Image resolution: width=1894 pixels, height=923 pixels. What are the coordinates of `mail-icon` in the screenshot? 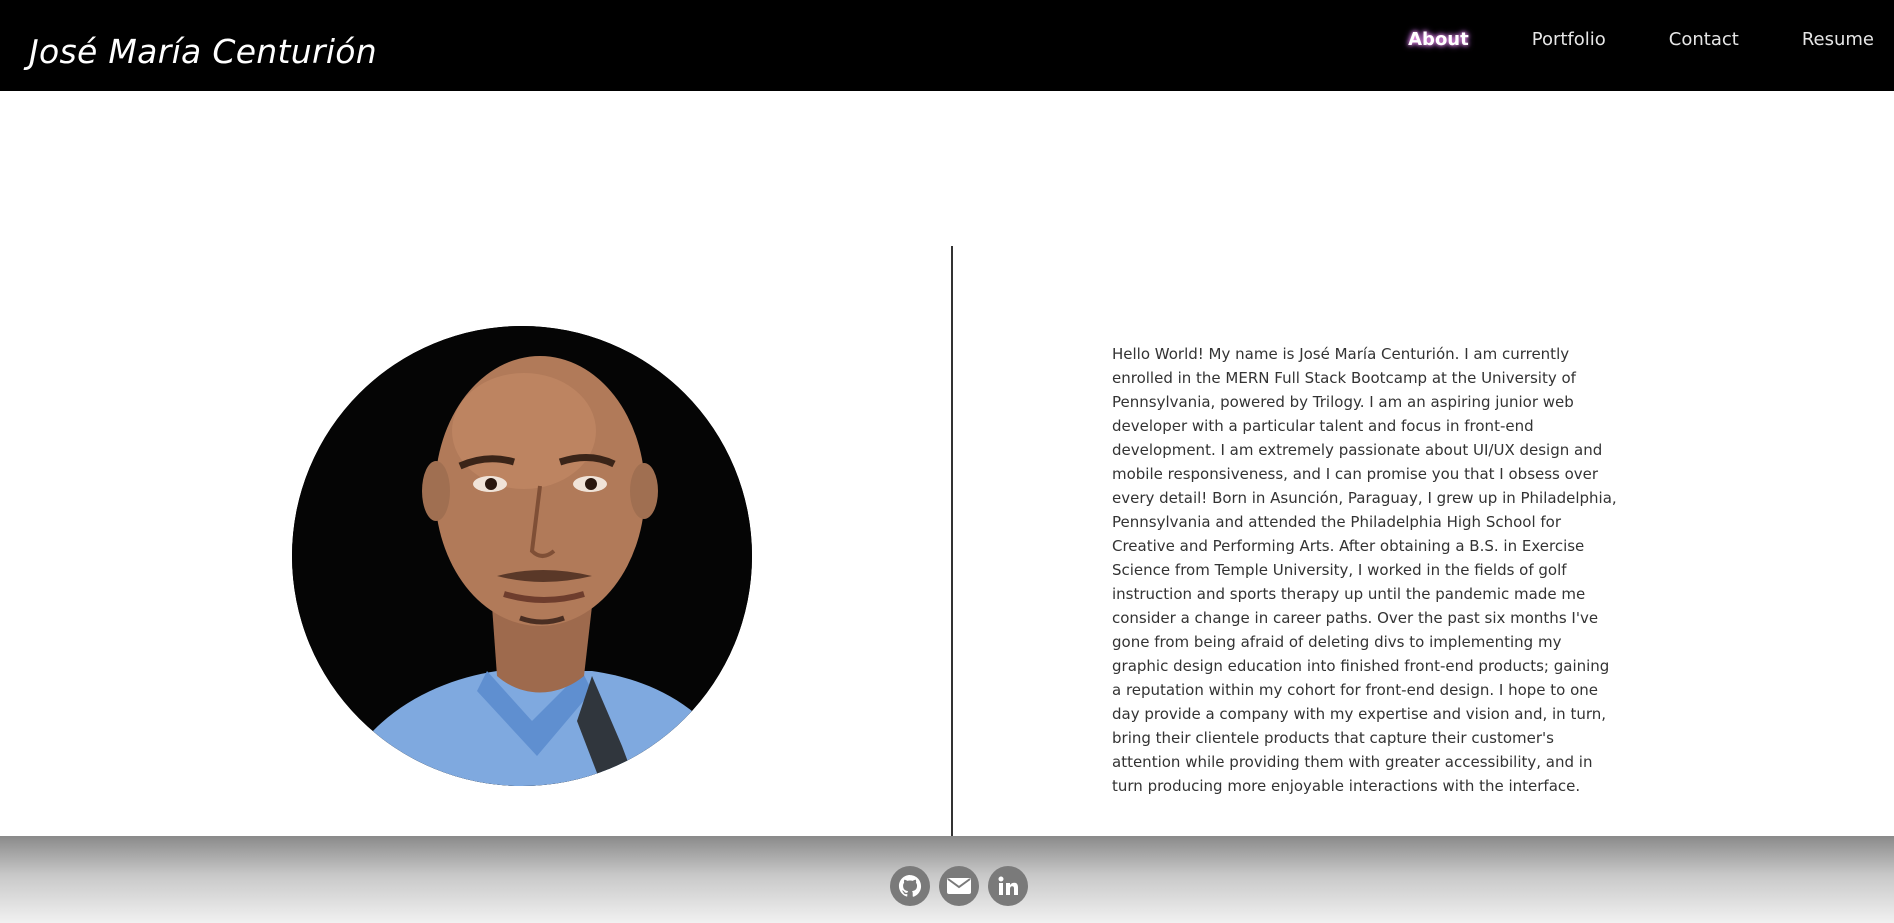 It's located at (959, 886).